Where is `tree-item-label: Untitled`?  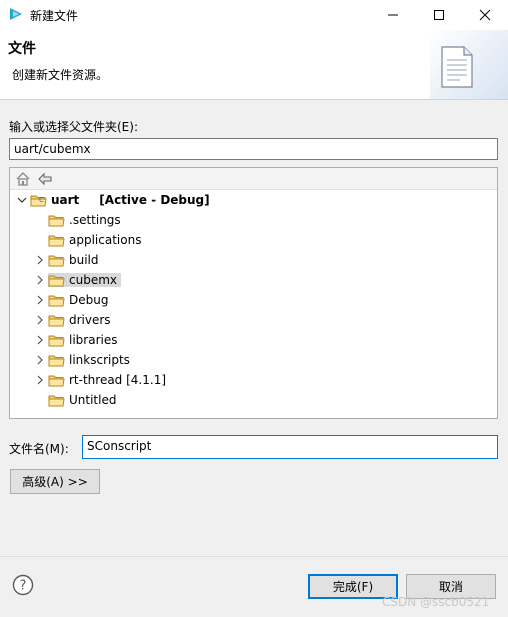 tree-item-label: Untitled is located at coordinates (93, 400).